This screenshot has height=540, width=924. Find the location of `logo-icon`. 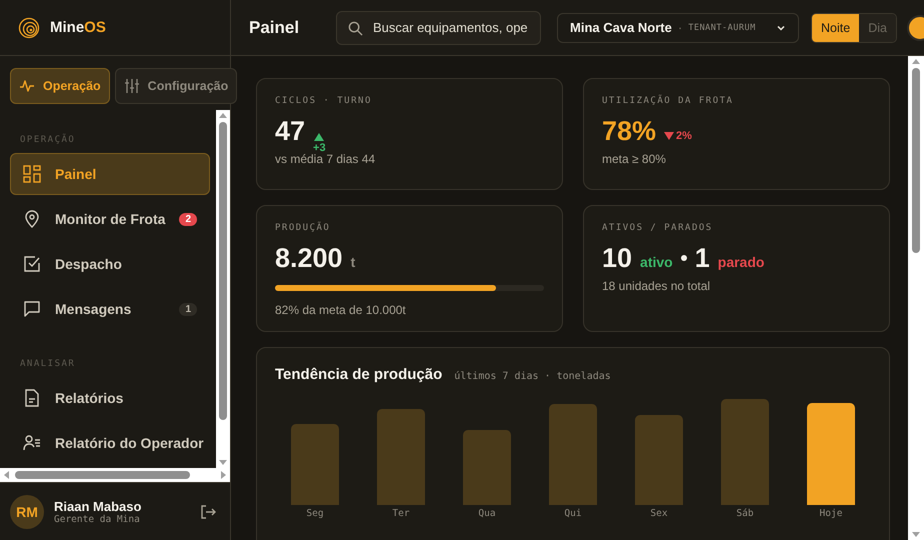

logo-icon is located at coordinates (29, 27).